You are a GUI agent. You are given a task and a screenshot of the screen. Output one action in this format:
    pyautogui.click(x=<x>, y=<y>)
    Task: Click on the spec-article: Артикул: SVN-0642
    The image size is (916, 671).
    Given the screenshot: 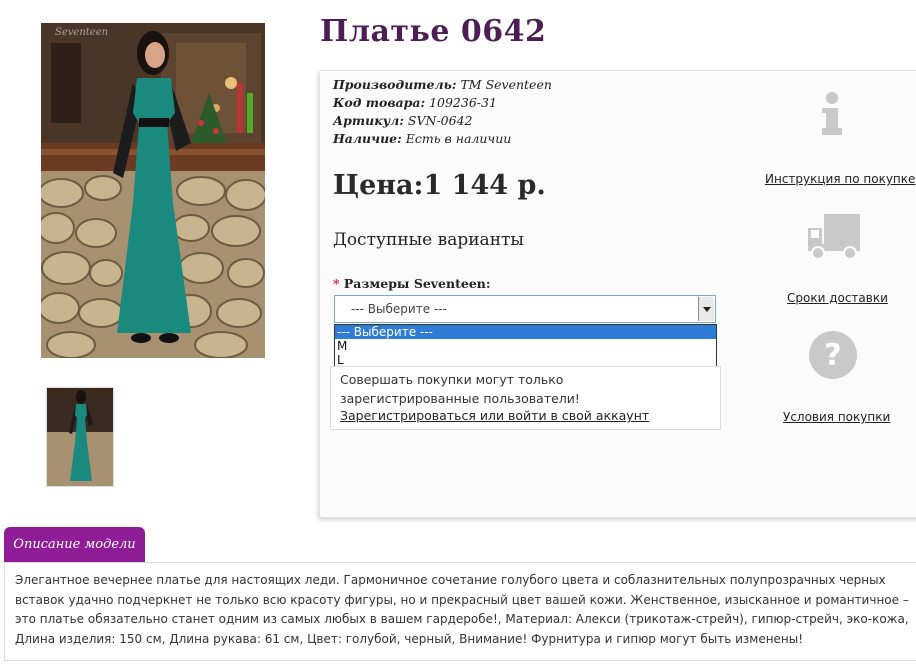 What is the action you would take?
    pyautogui.click(x=403, y=120)
    